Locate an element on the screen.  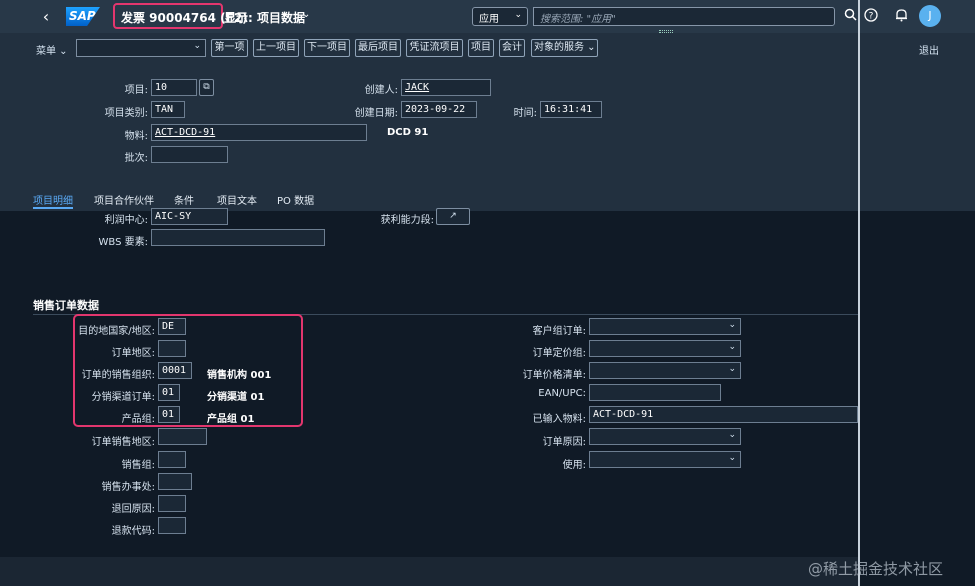
ean-upc-label: EAN/UPC: is located at coordinates (562, 393).